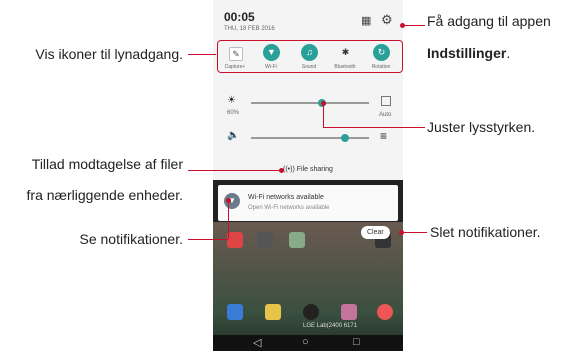  Describe the element at coordinates (386, 101) in the screenshot. I see `auto-checkbox` at that location.